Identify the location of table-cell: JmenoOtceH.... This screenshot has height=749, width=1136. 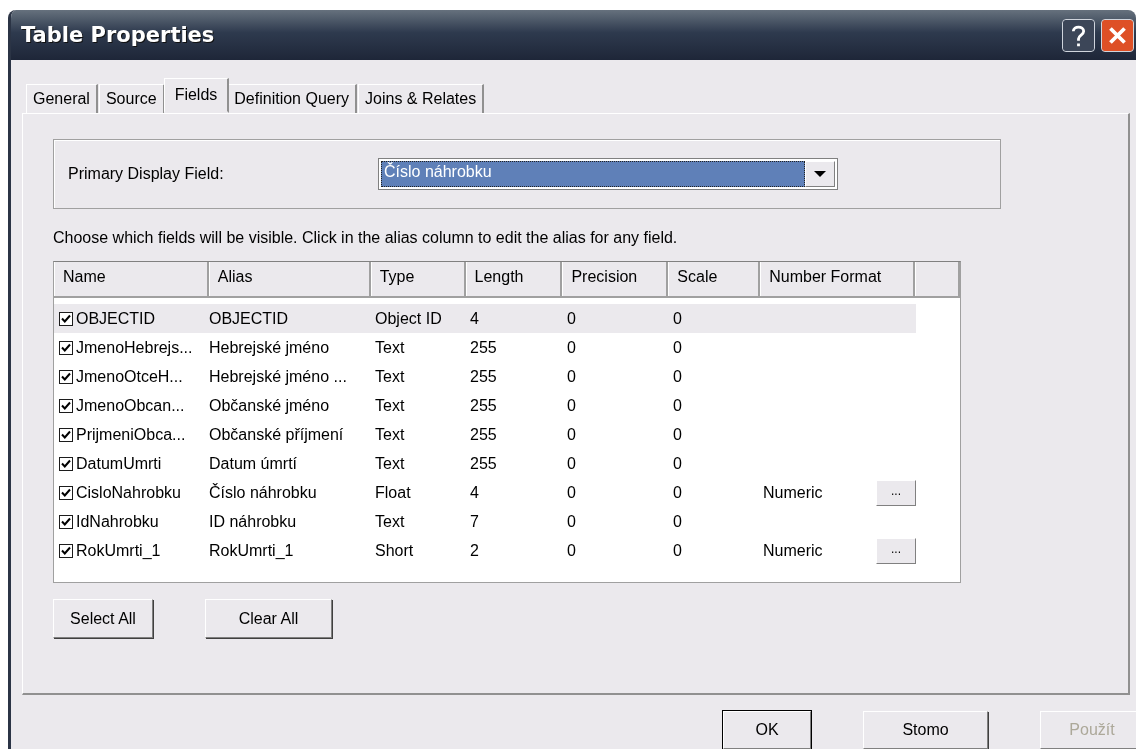
(129, 376).